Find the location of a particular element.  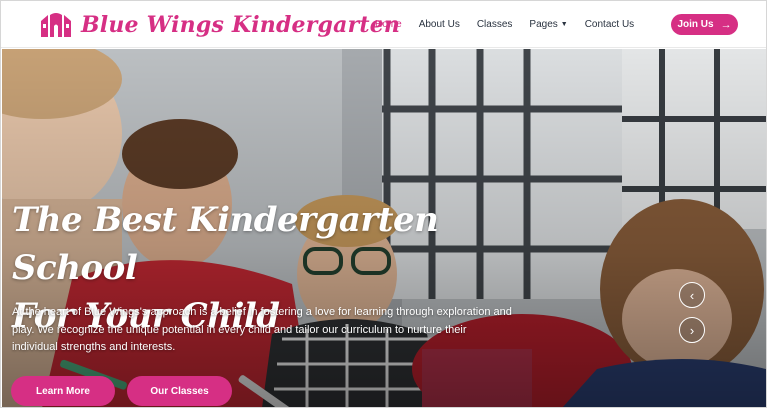

nav-menu: Home About Us Classes Pages ▼ Contact Us is located at coordinates (513, 24).